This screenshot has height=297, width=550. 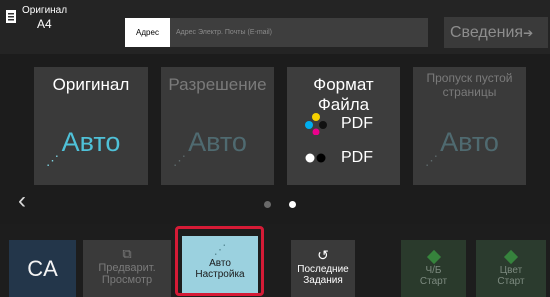 What do you see at coordinates (315, 158) in the screenshot?
I see `bw-dots-icon` at bounding box center [315, 158].